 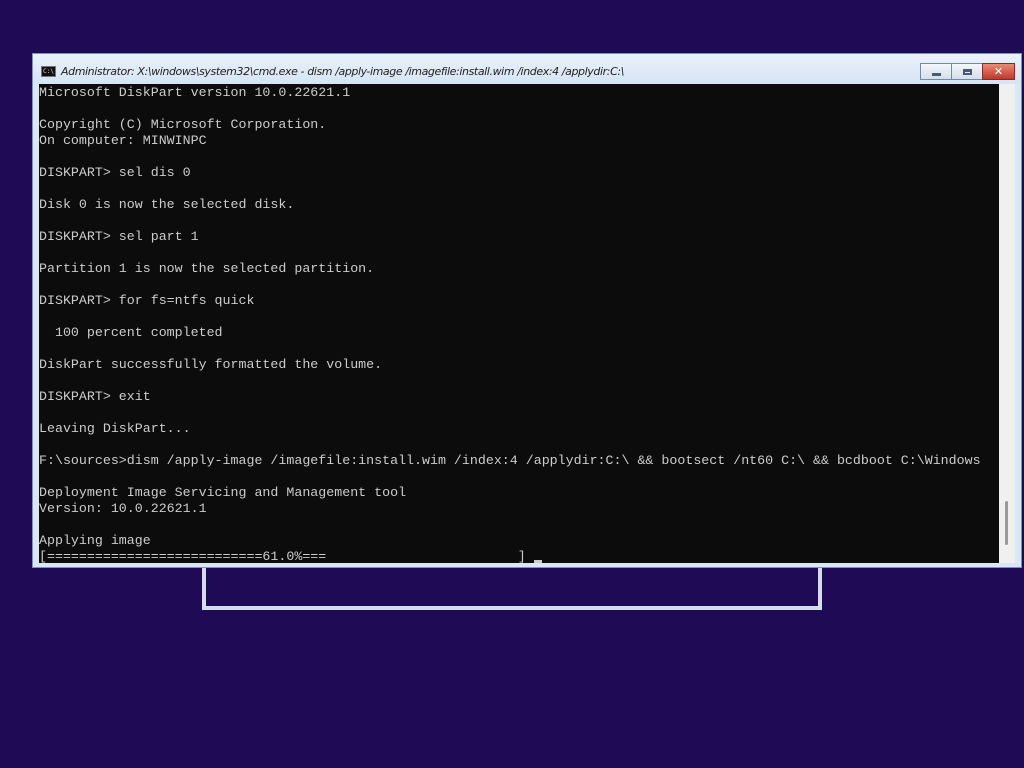 What do you see at coordinates (123, 140) in the screenshot?
I see `console-line: On computer: MINWINPC` at bounding box center [123, 140].